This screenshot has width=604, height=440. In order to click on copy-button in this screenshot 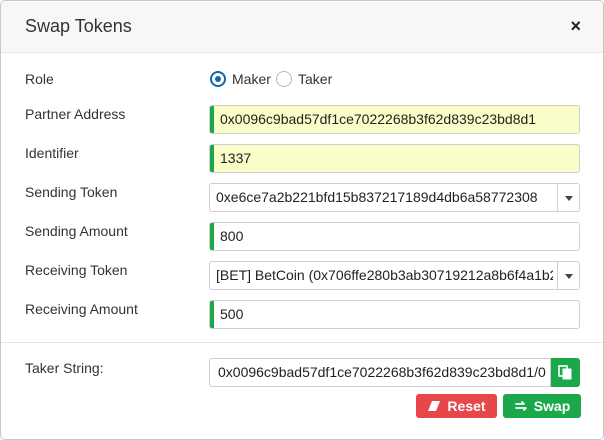, I will do `click(565, 372)`.